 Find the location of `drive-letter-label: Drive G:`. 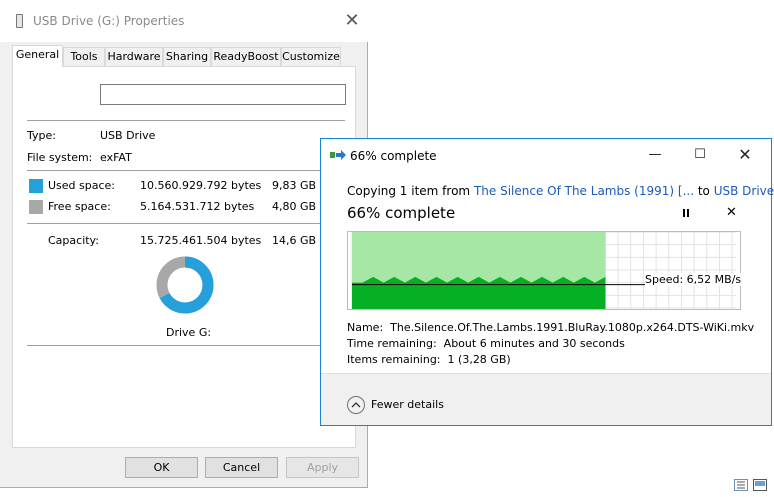

drive-letter-label: Drive G: is located at coordinates (189, 332).